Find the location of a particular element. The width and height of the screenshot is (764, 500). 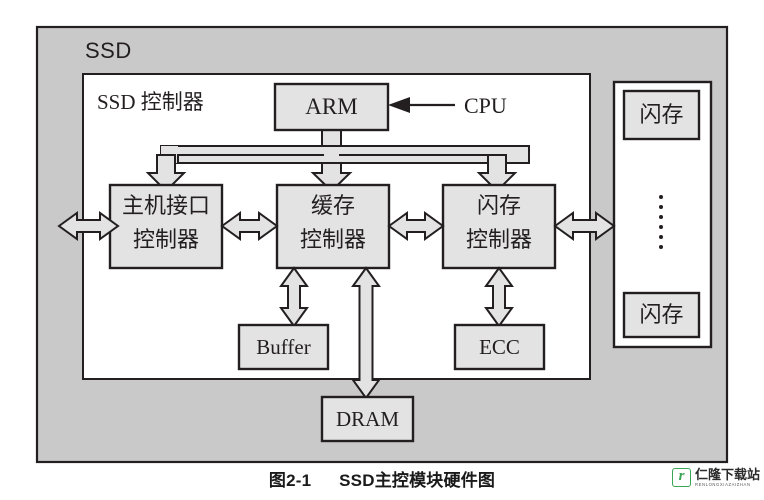

figure-caption: 图2-1 SSD主控模块硬件图 is located at coordinates (382, 478).